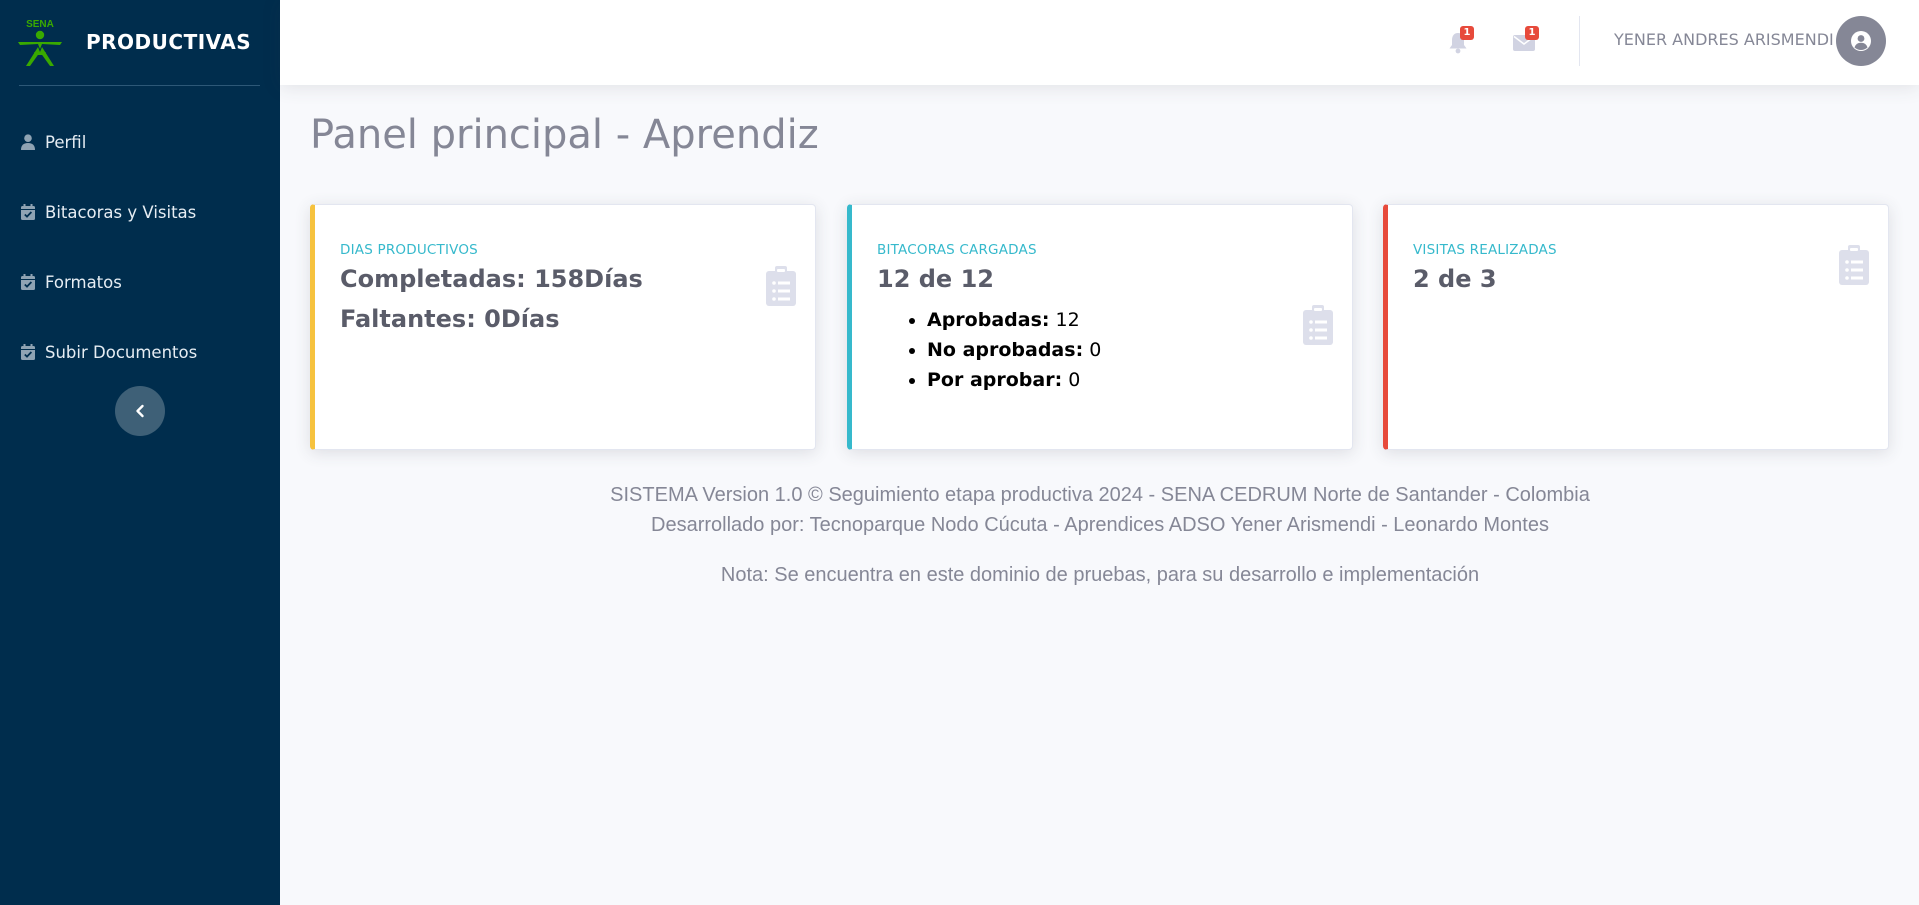  I want to click on sidebar-item-bitacoras-visitas: Bitacoras y Visitas, so click(140, 212).